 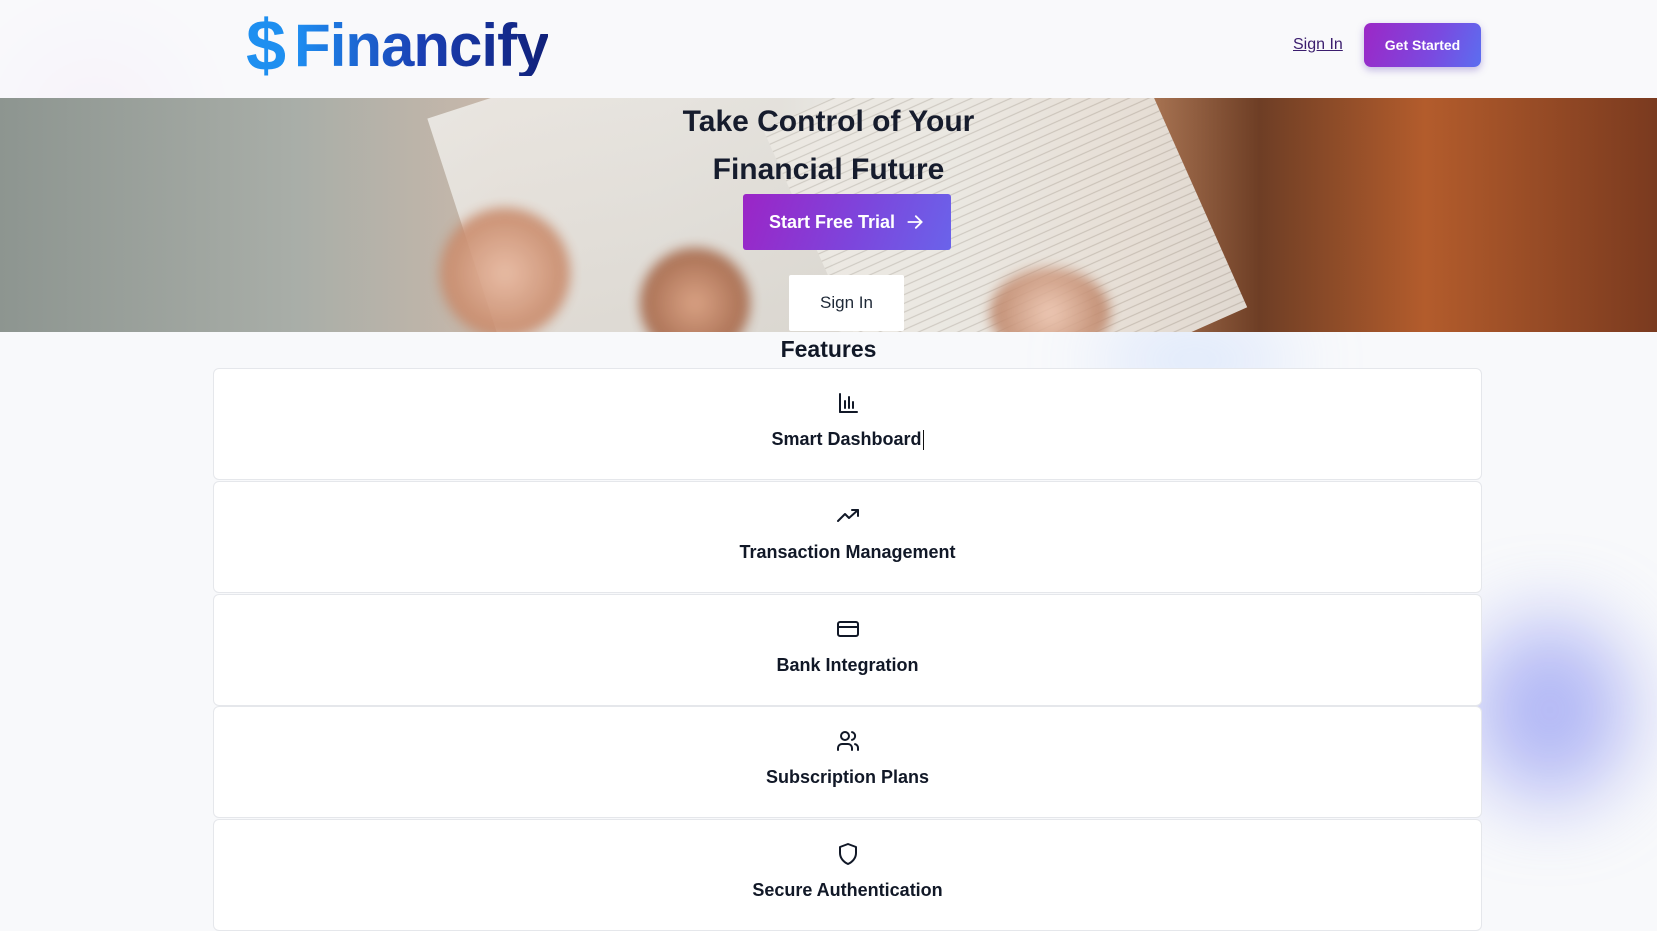 What do you see at coordinates (847, 515) in the screenshot?
I see `trending-up-icon` at bounding box center [847, 515].